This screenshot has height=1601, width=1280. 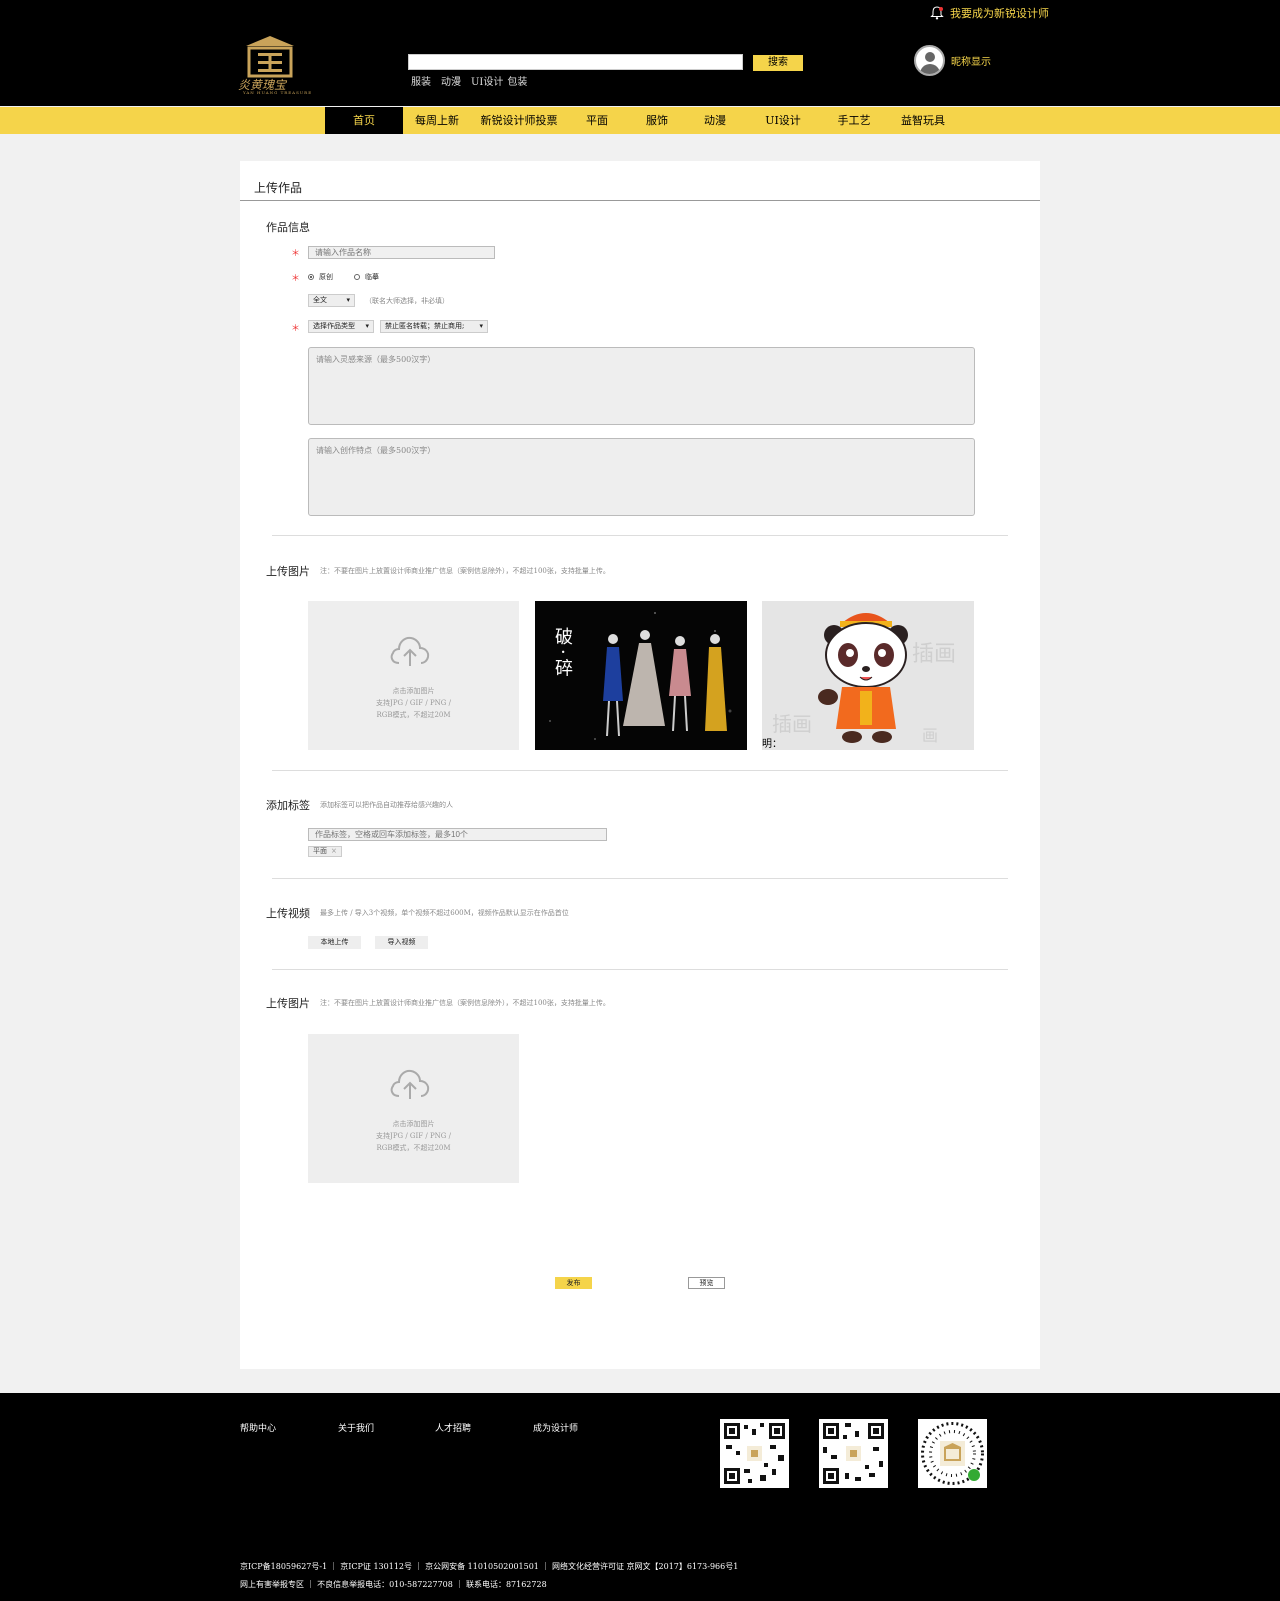 I want to click on hot-tags: 服装 动漫 UI设计 包装, so click(x=469, y=80).